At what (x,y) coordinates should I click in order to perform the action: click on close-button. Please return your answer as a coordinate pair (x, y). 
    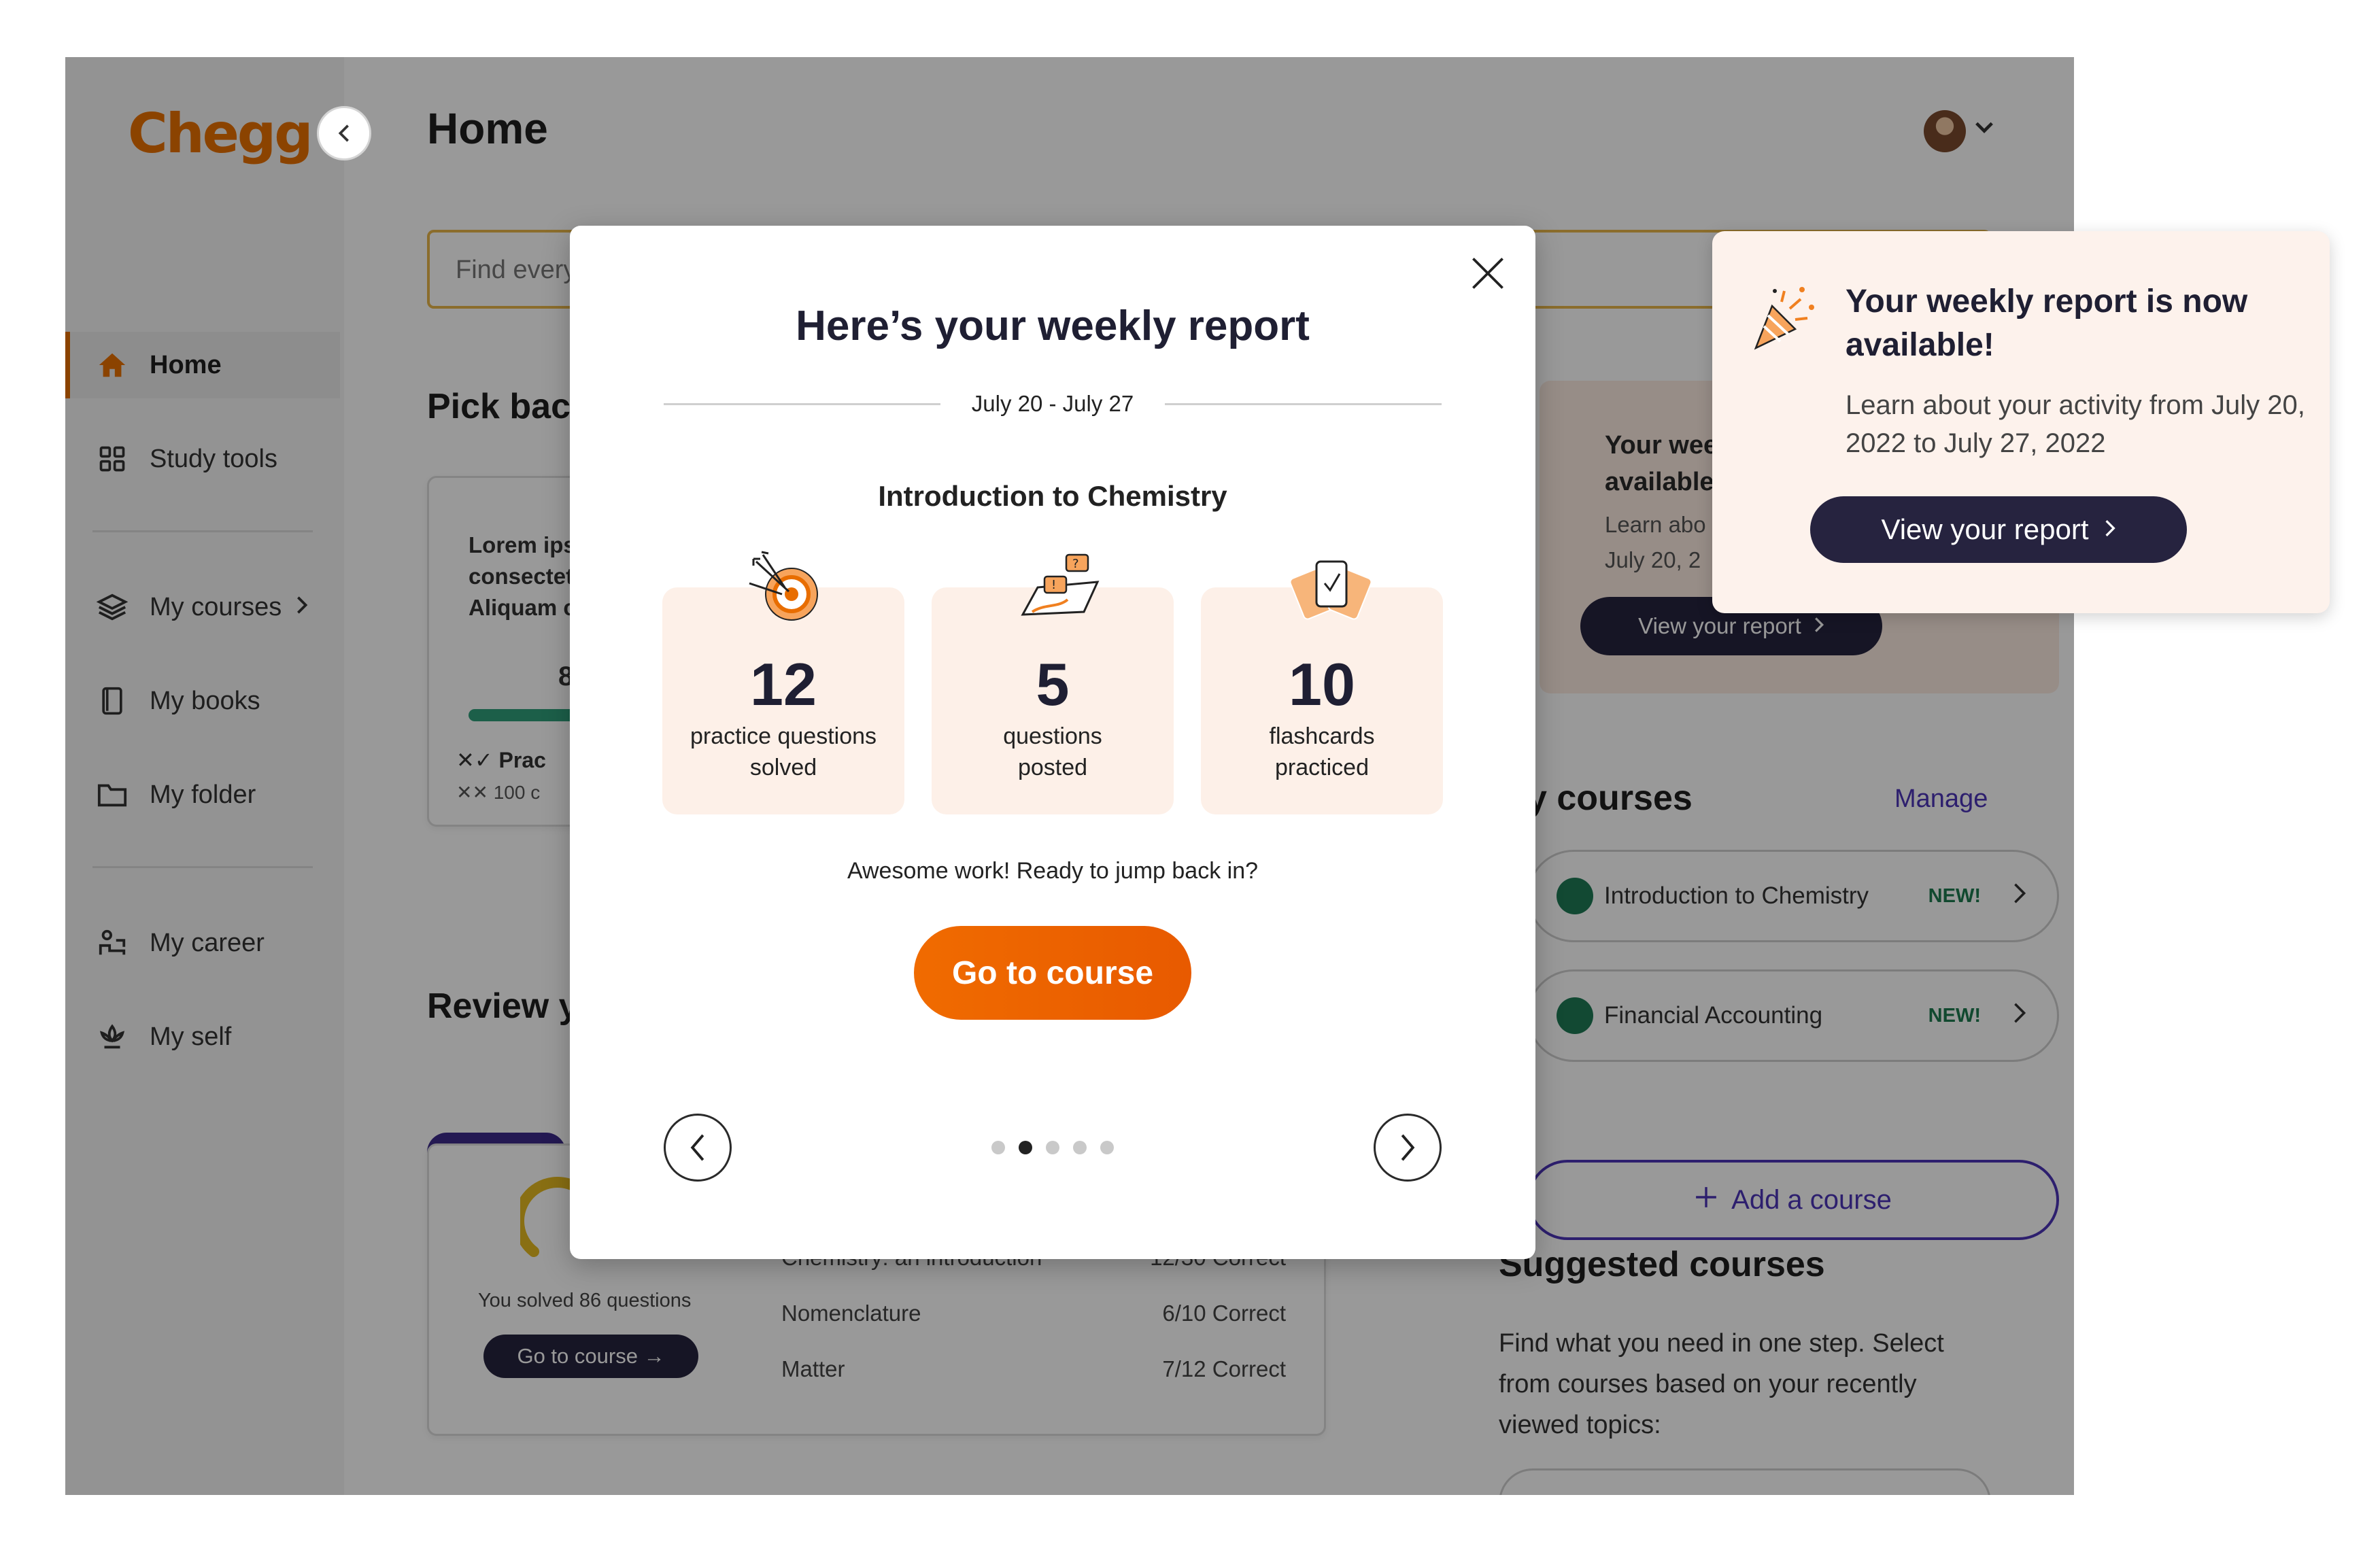
    Looking at the image, I should click on (1488, 273).